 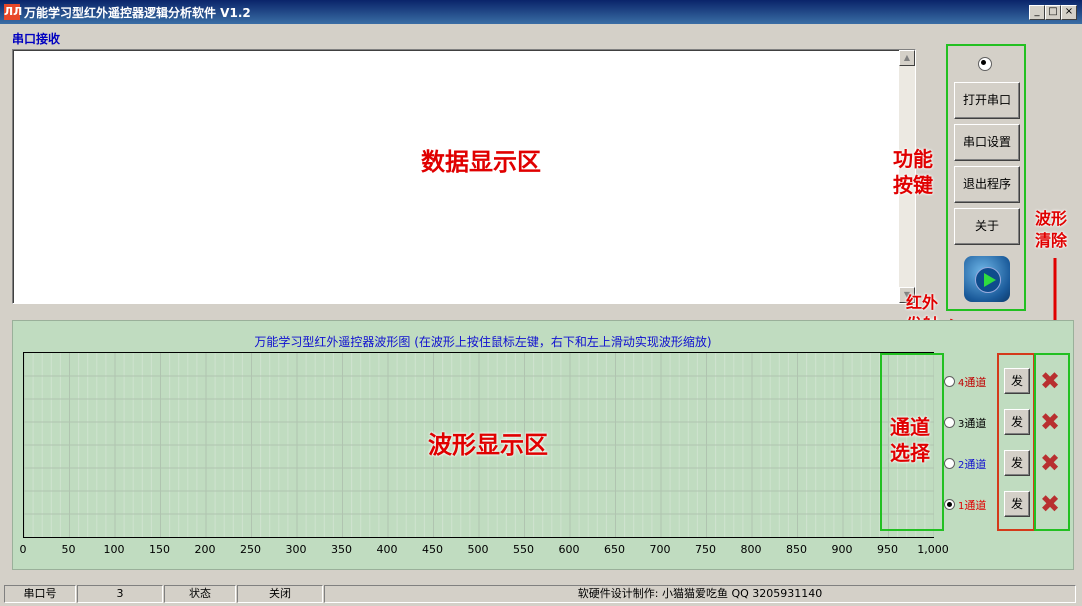 I want to click on x-tick-label: 500, so click(x=478, y=549).